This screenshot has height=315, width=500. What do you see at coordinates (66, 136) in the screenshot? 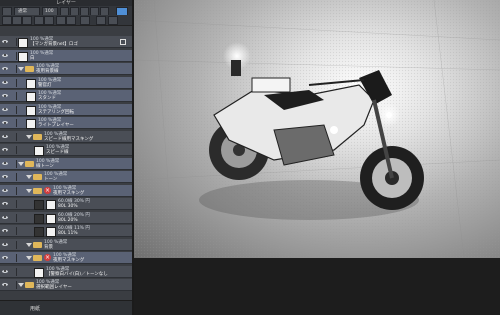
I see `layer-row: 100 %通常 スピード線用マスキング` at bounding box center [66, 136].